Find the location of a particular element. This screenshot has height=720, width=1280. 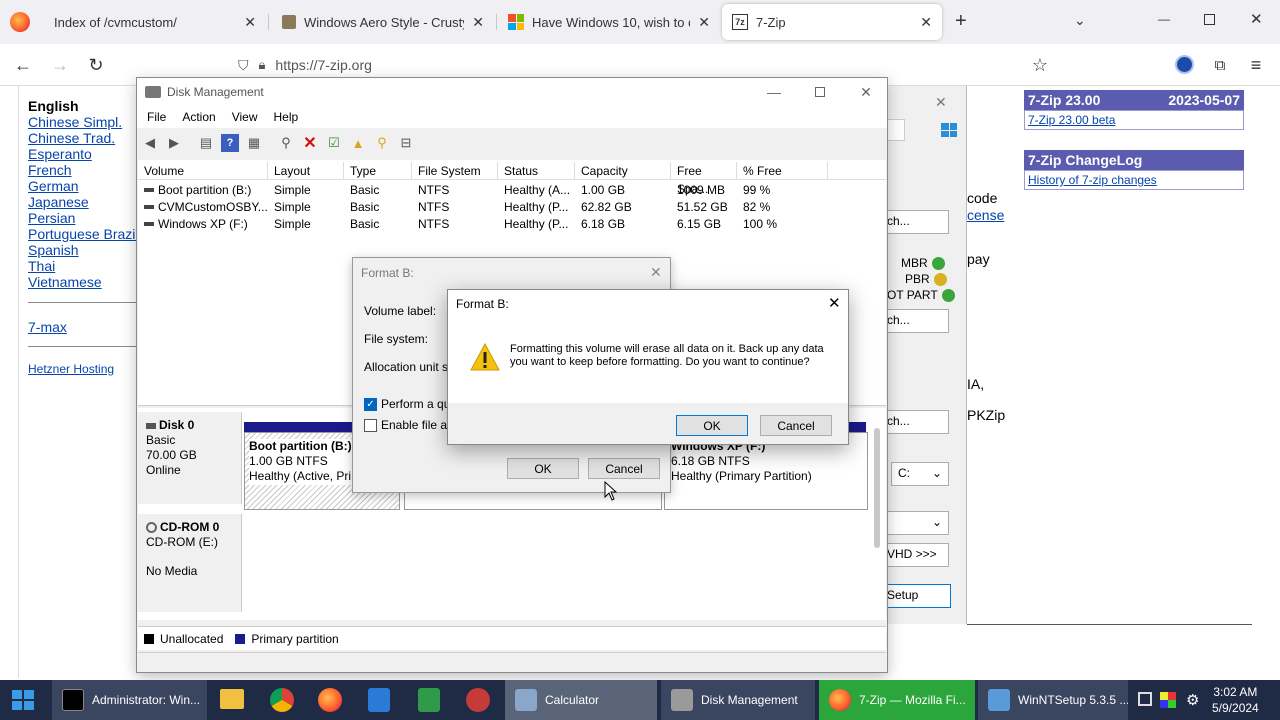

back-arrow-icon: ◀ is located at coordinates (150, 143).